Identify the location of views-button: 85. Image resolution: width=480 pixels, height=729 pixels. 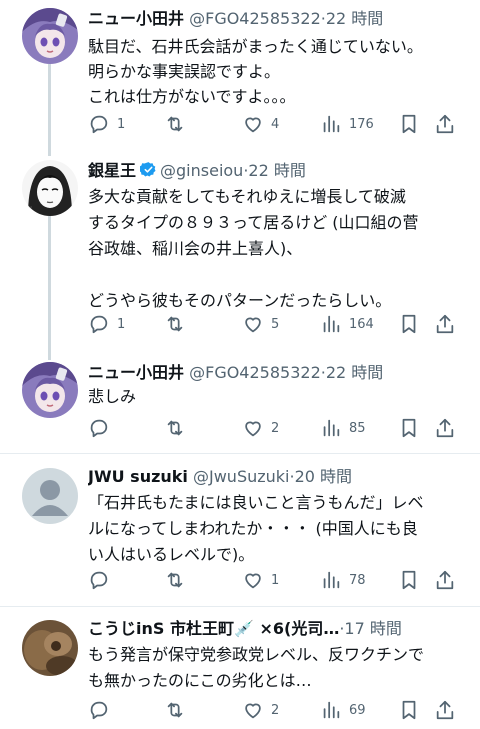
(343, 428).